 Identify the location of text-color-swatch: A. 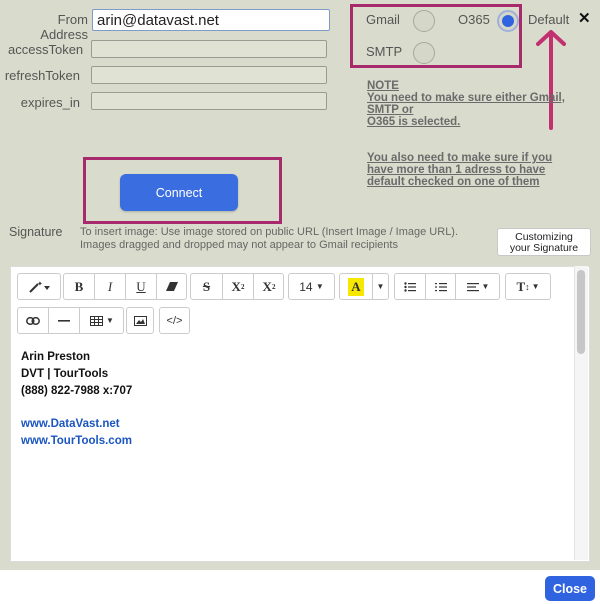
(356, 286).